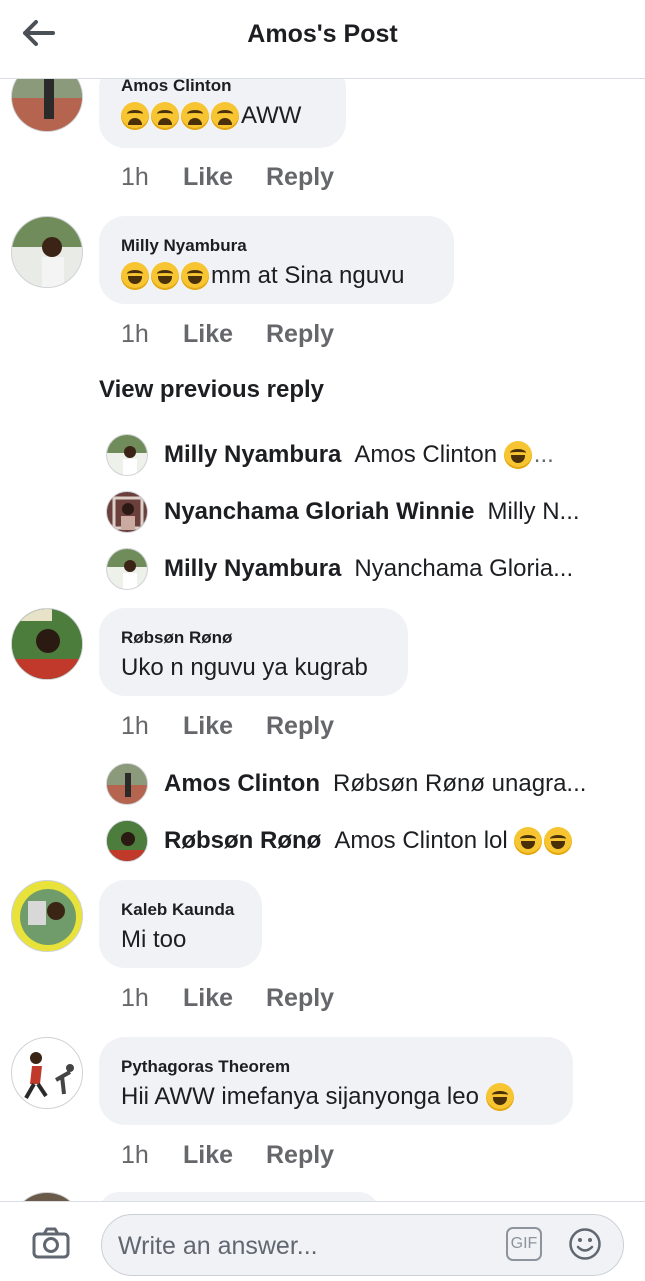 The width and height of the screenshot is (645, 1281). I want to click on comment-bubble: Røbsøn Rønø Uko n nguvu ya kugrab, so click(253, 652).